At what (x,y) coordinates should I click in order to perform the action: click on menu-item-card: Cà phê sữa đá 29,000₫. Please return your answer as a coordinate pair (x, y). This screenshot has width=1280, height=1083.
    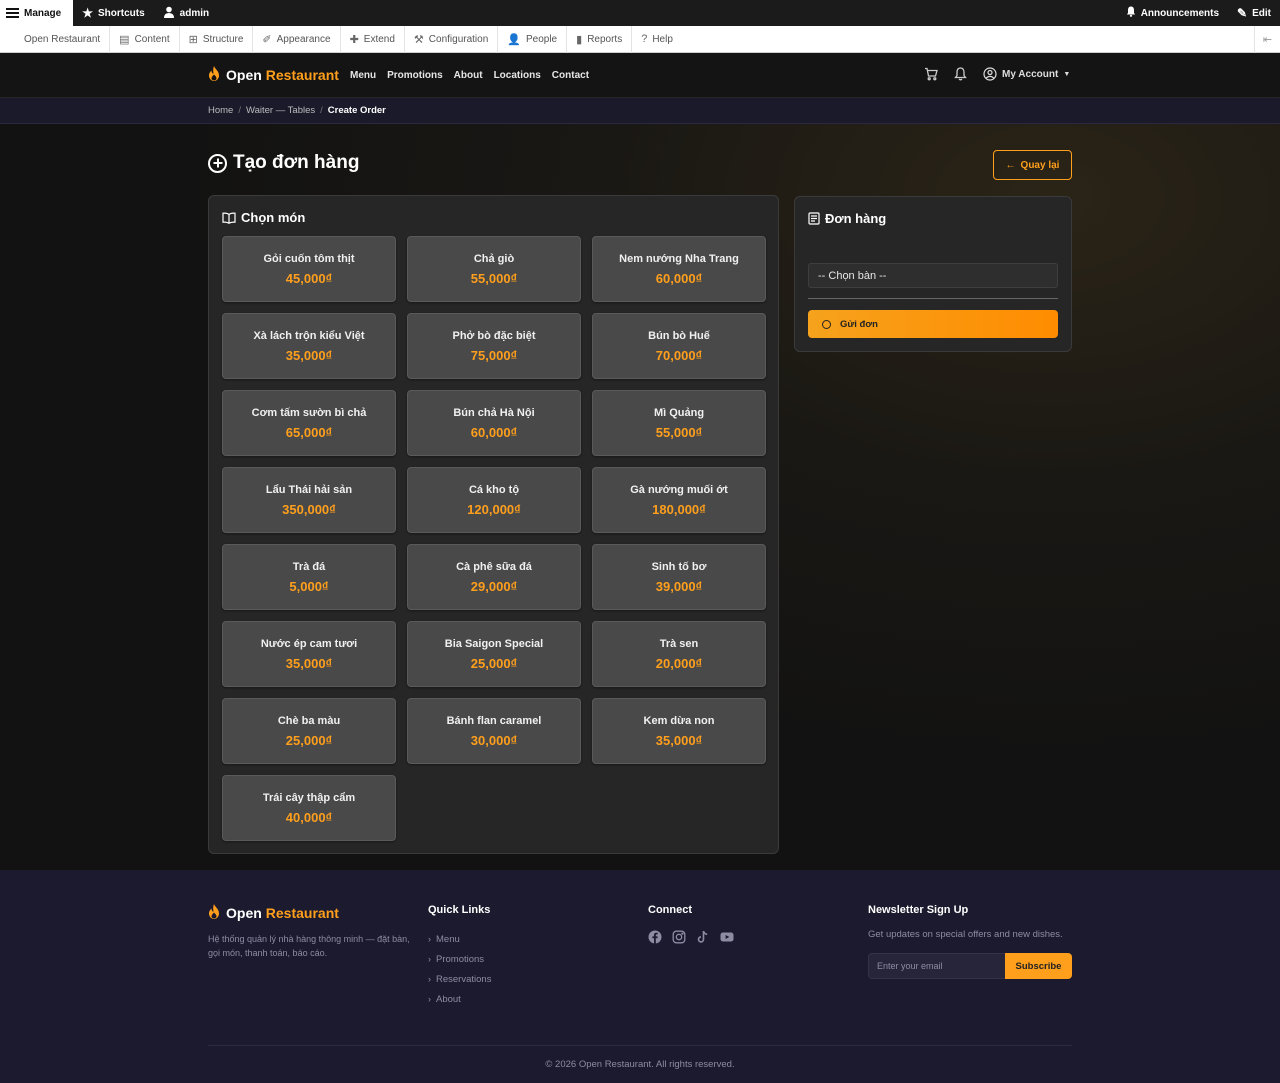
    Looking at the image, I should click on (494, 577).